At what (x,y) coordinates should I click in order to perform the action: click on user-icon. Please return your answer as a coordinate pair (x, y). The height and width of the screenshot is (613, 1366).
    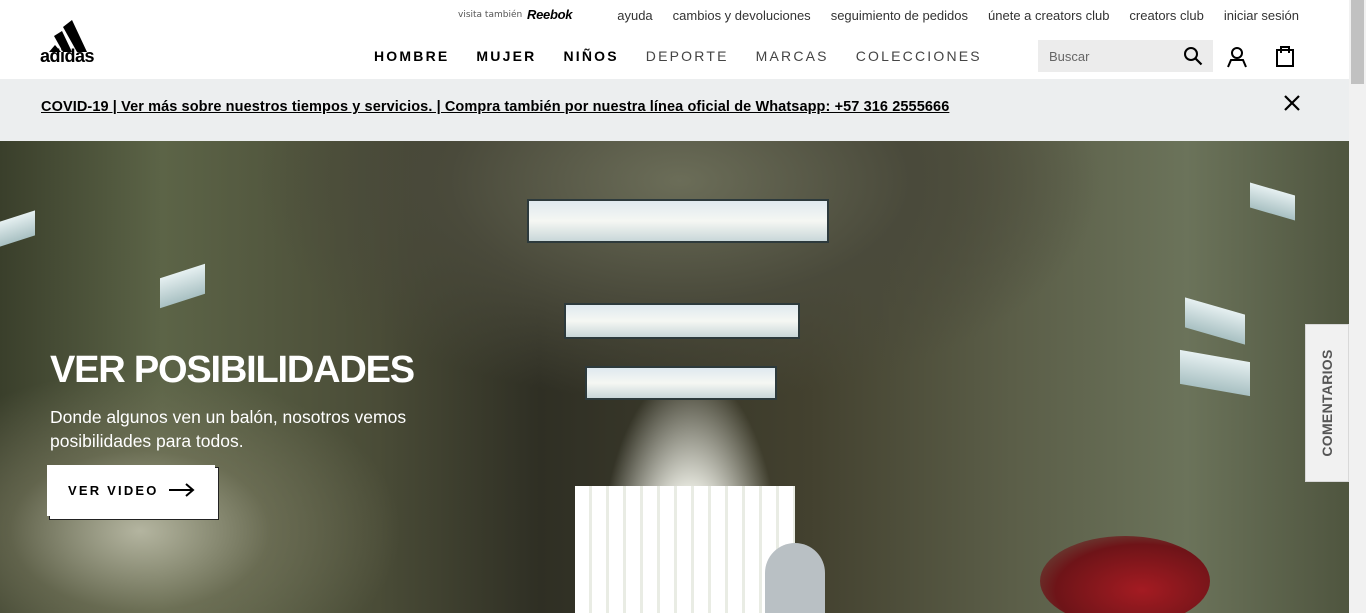
    Looking at the image, I should click on (1237, 57).